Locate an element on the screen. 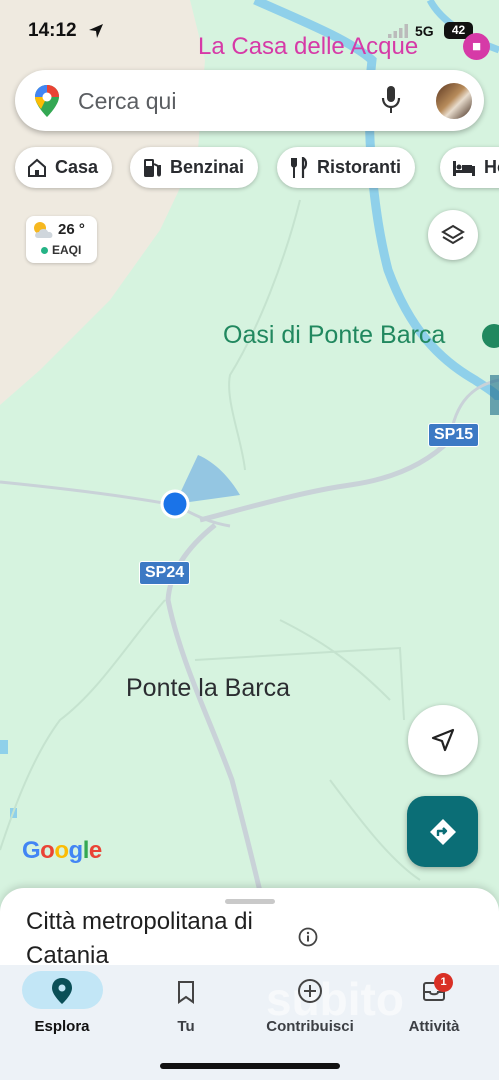 The width and height of the screenshot is (499, 1080). navigation-arrow-icon is located at coordinates (443, 740).